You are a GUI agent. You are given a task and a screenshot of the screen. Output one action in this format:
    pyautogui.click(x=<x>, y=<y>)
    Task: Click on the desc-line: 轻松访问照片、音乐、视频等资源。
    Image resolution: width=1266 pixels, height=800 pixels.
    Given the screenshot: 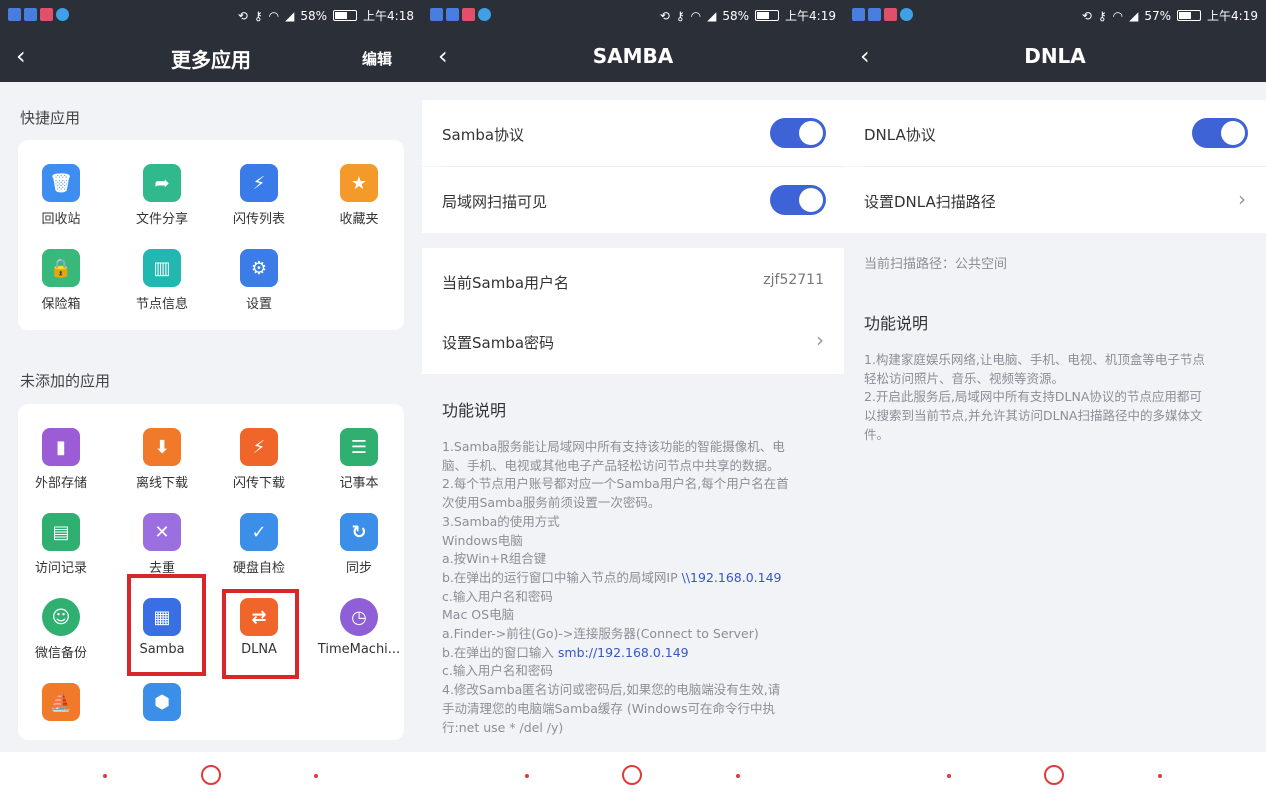 What is the action you would take?
    pyautogui.click(x=964, y=378)
    